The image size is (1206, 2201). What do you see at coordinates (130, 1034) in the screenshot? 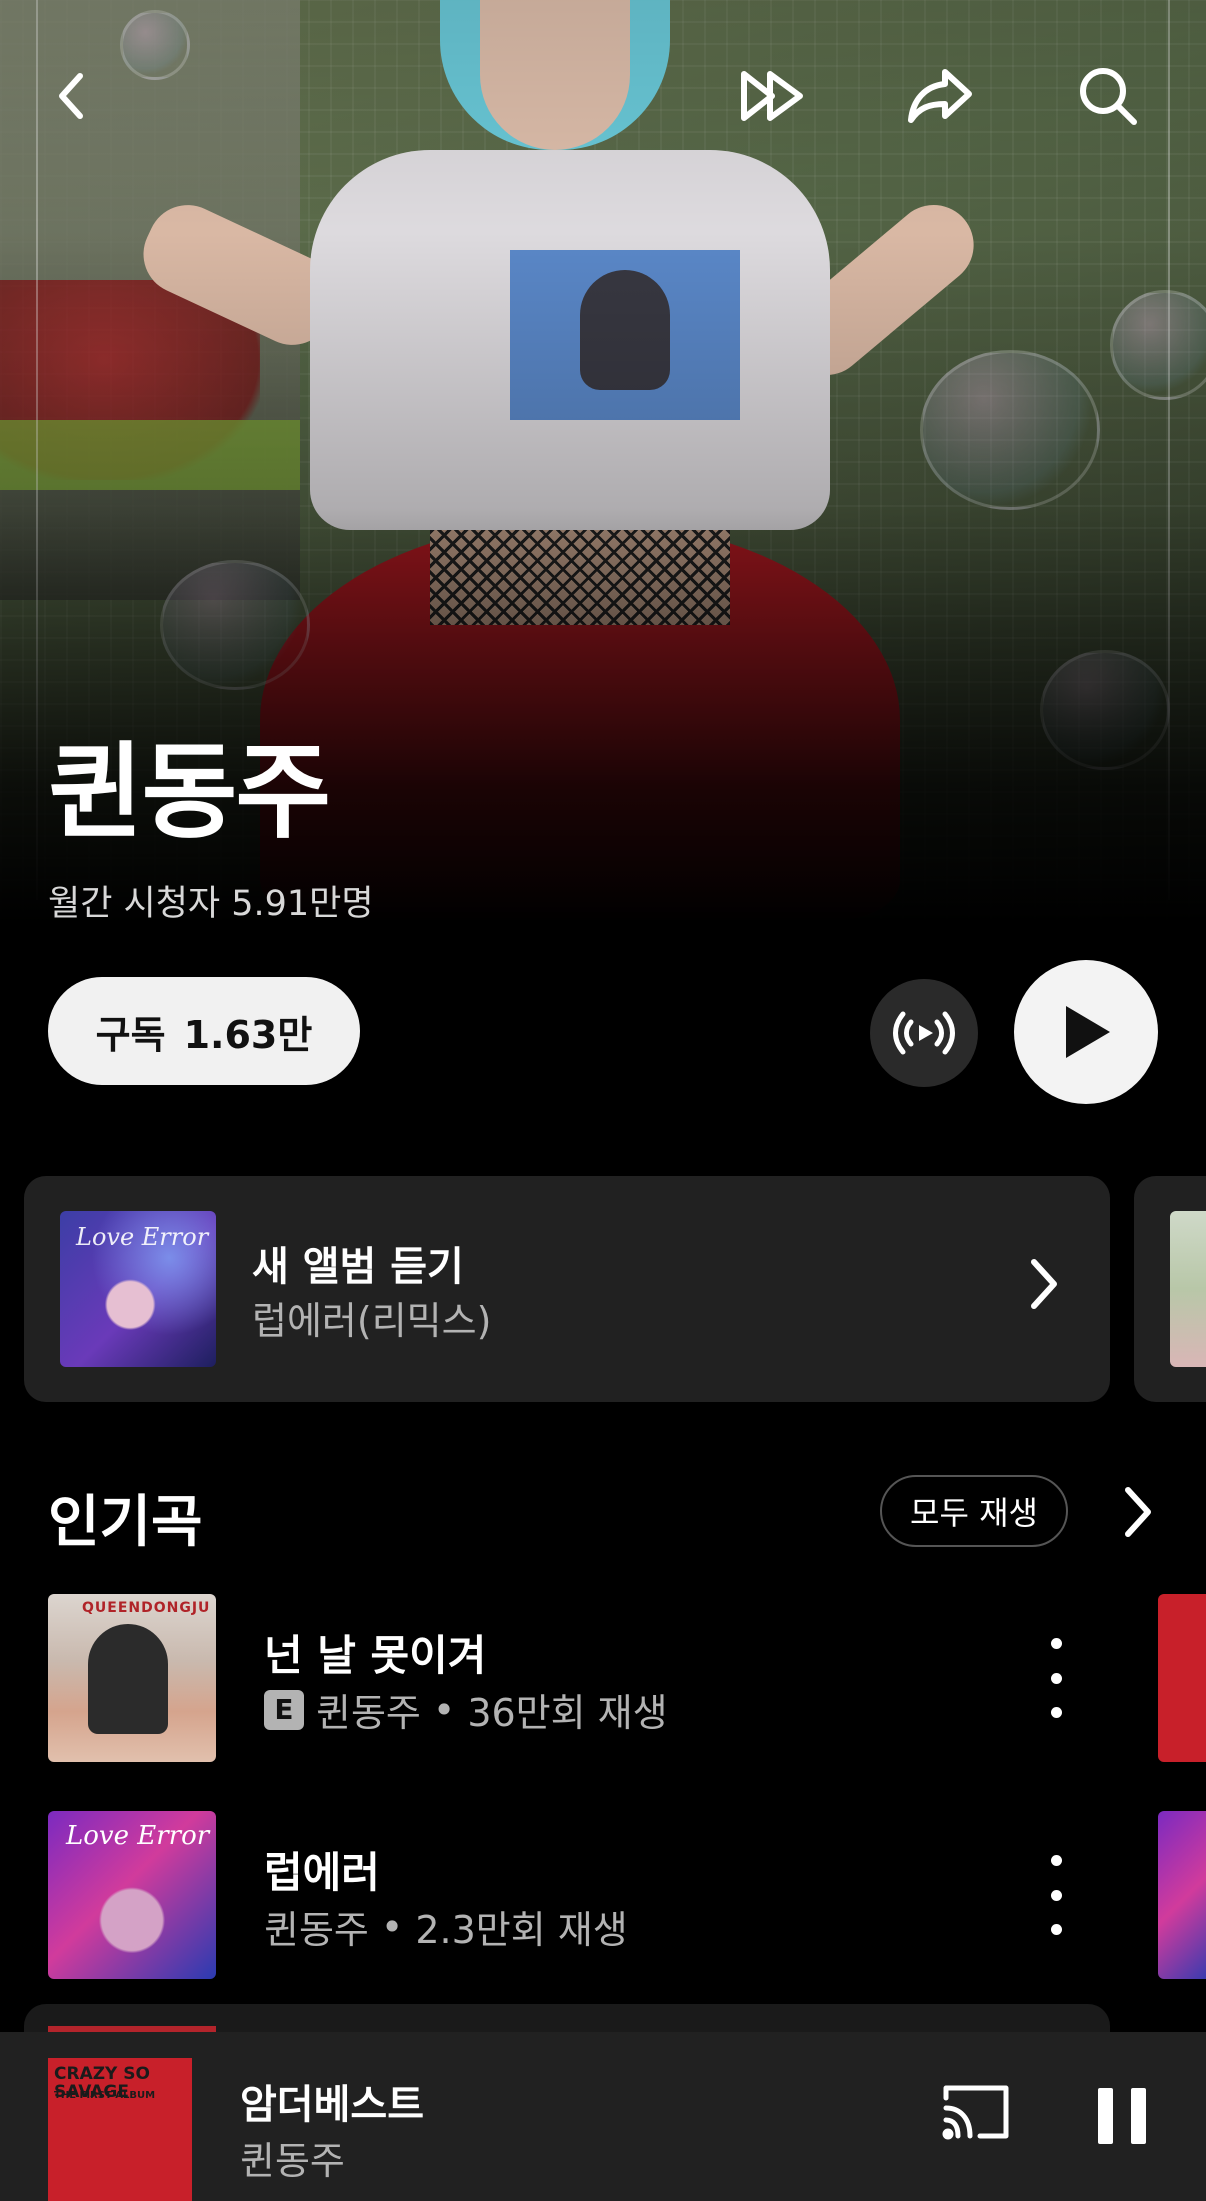
I see `subscribe-label: 구독` at bounding box center [130, 1034].